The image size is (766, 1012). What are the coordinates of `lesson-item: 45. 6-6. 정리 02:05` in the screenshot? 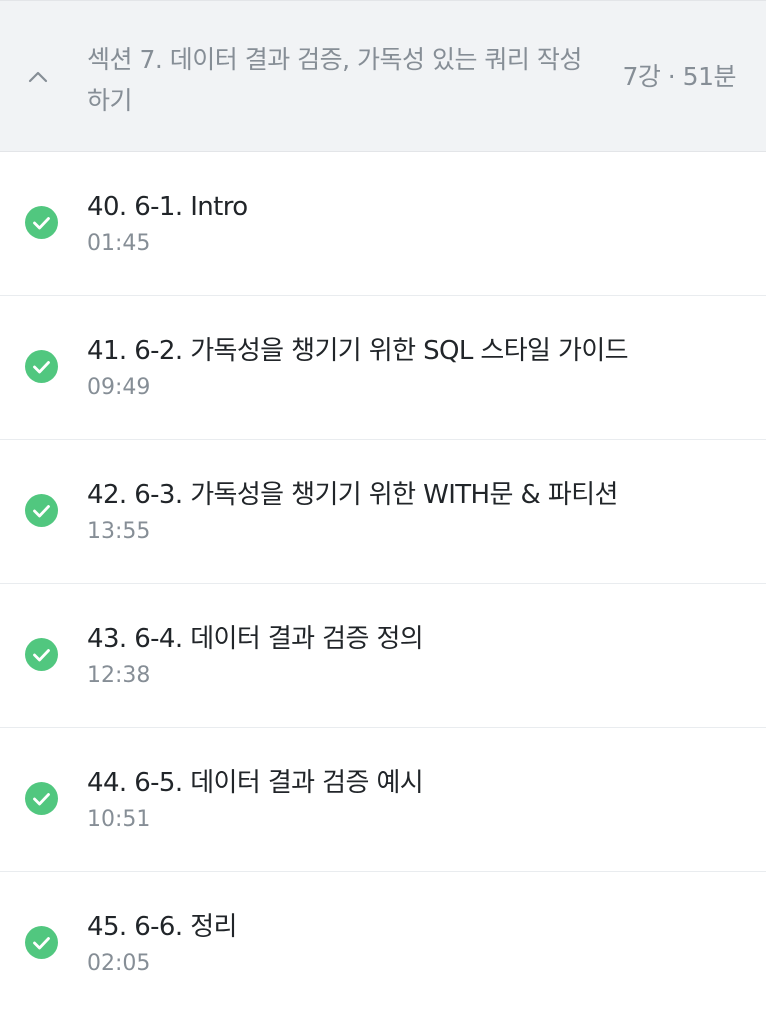 It's located at (383, 942).